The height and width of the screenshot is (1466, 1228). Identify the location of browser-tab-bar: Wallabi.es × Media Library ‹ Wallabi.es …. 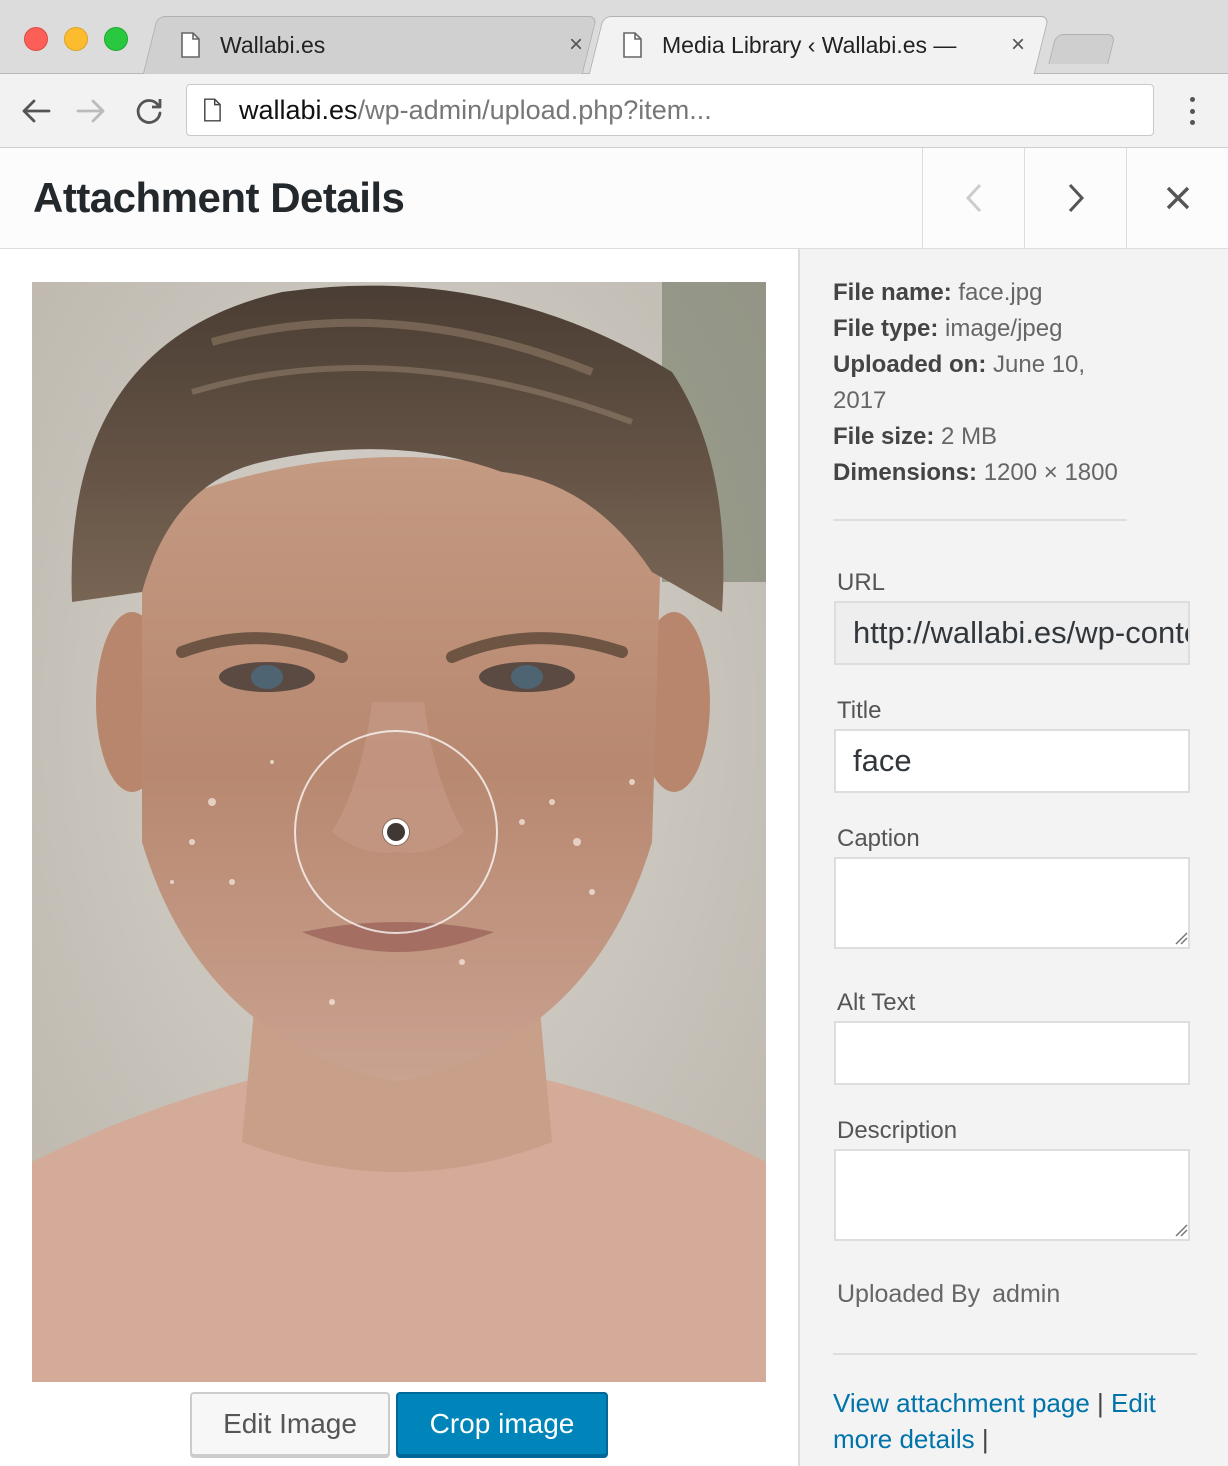
(614, 37).